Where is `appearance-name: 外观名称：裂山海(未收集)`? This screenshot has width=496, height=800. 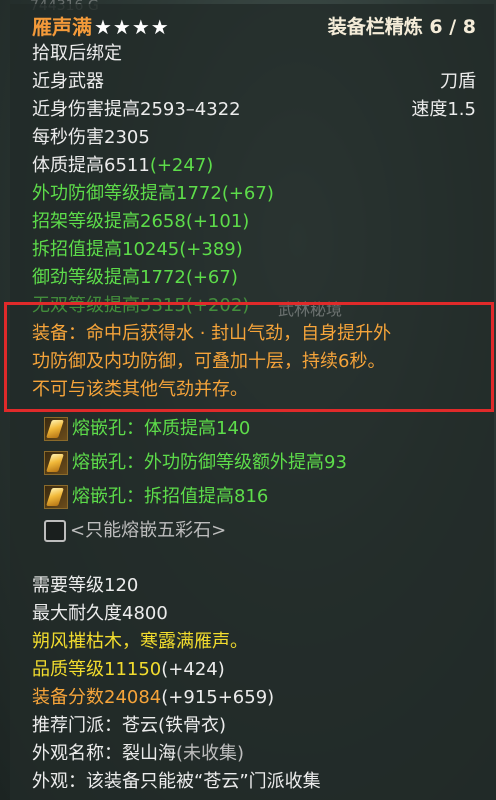
appearance-name: 外观名称：裂山海(未收集) is located at coordinates (138, 754).